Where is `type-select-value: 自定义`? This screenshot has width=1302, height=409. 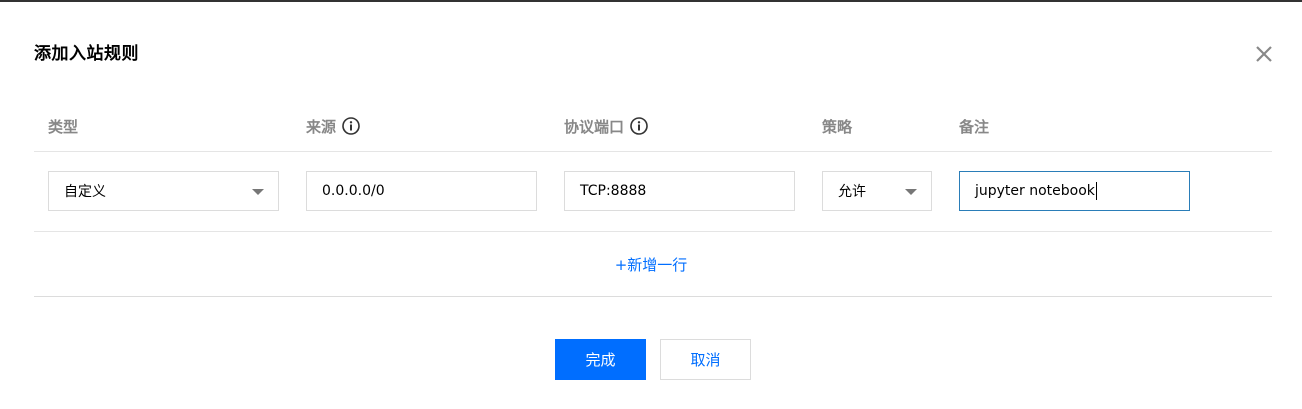
type-select-value: 自定义 is located at coordinates (85, 192).